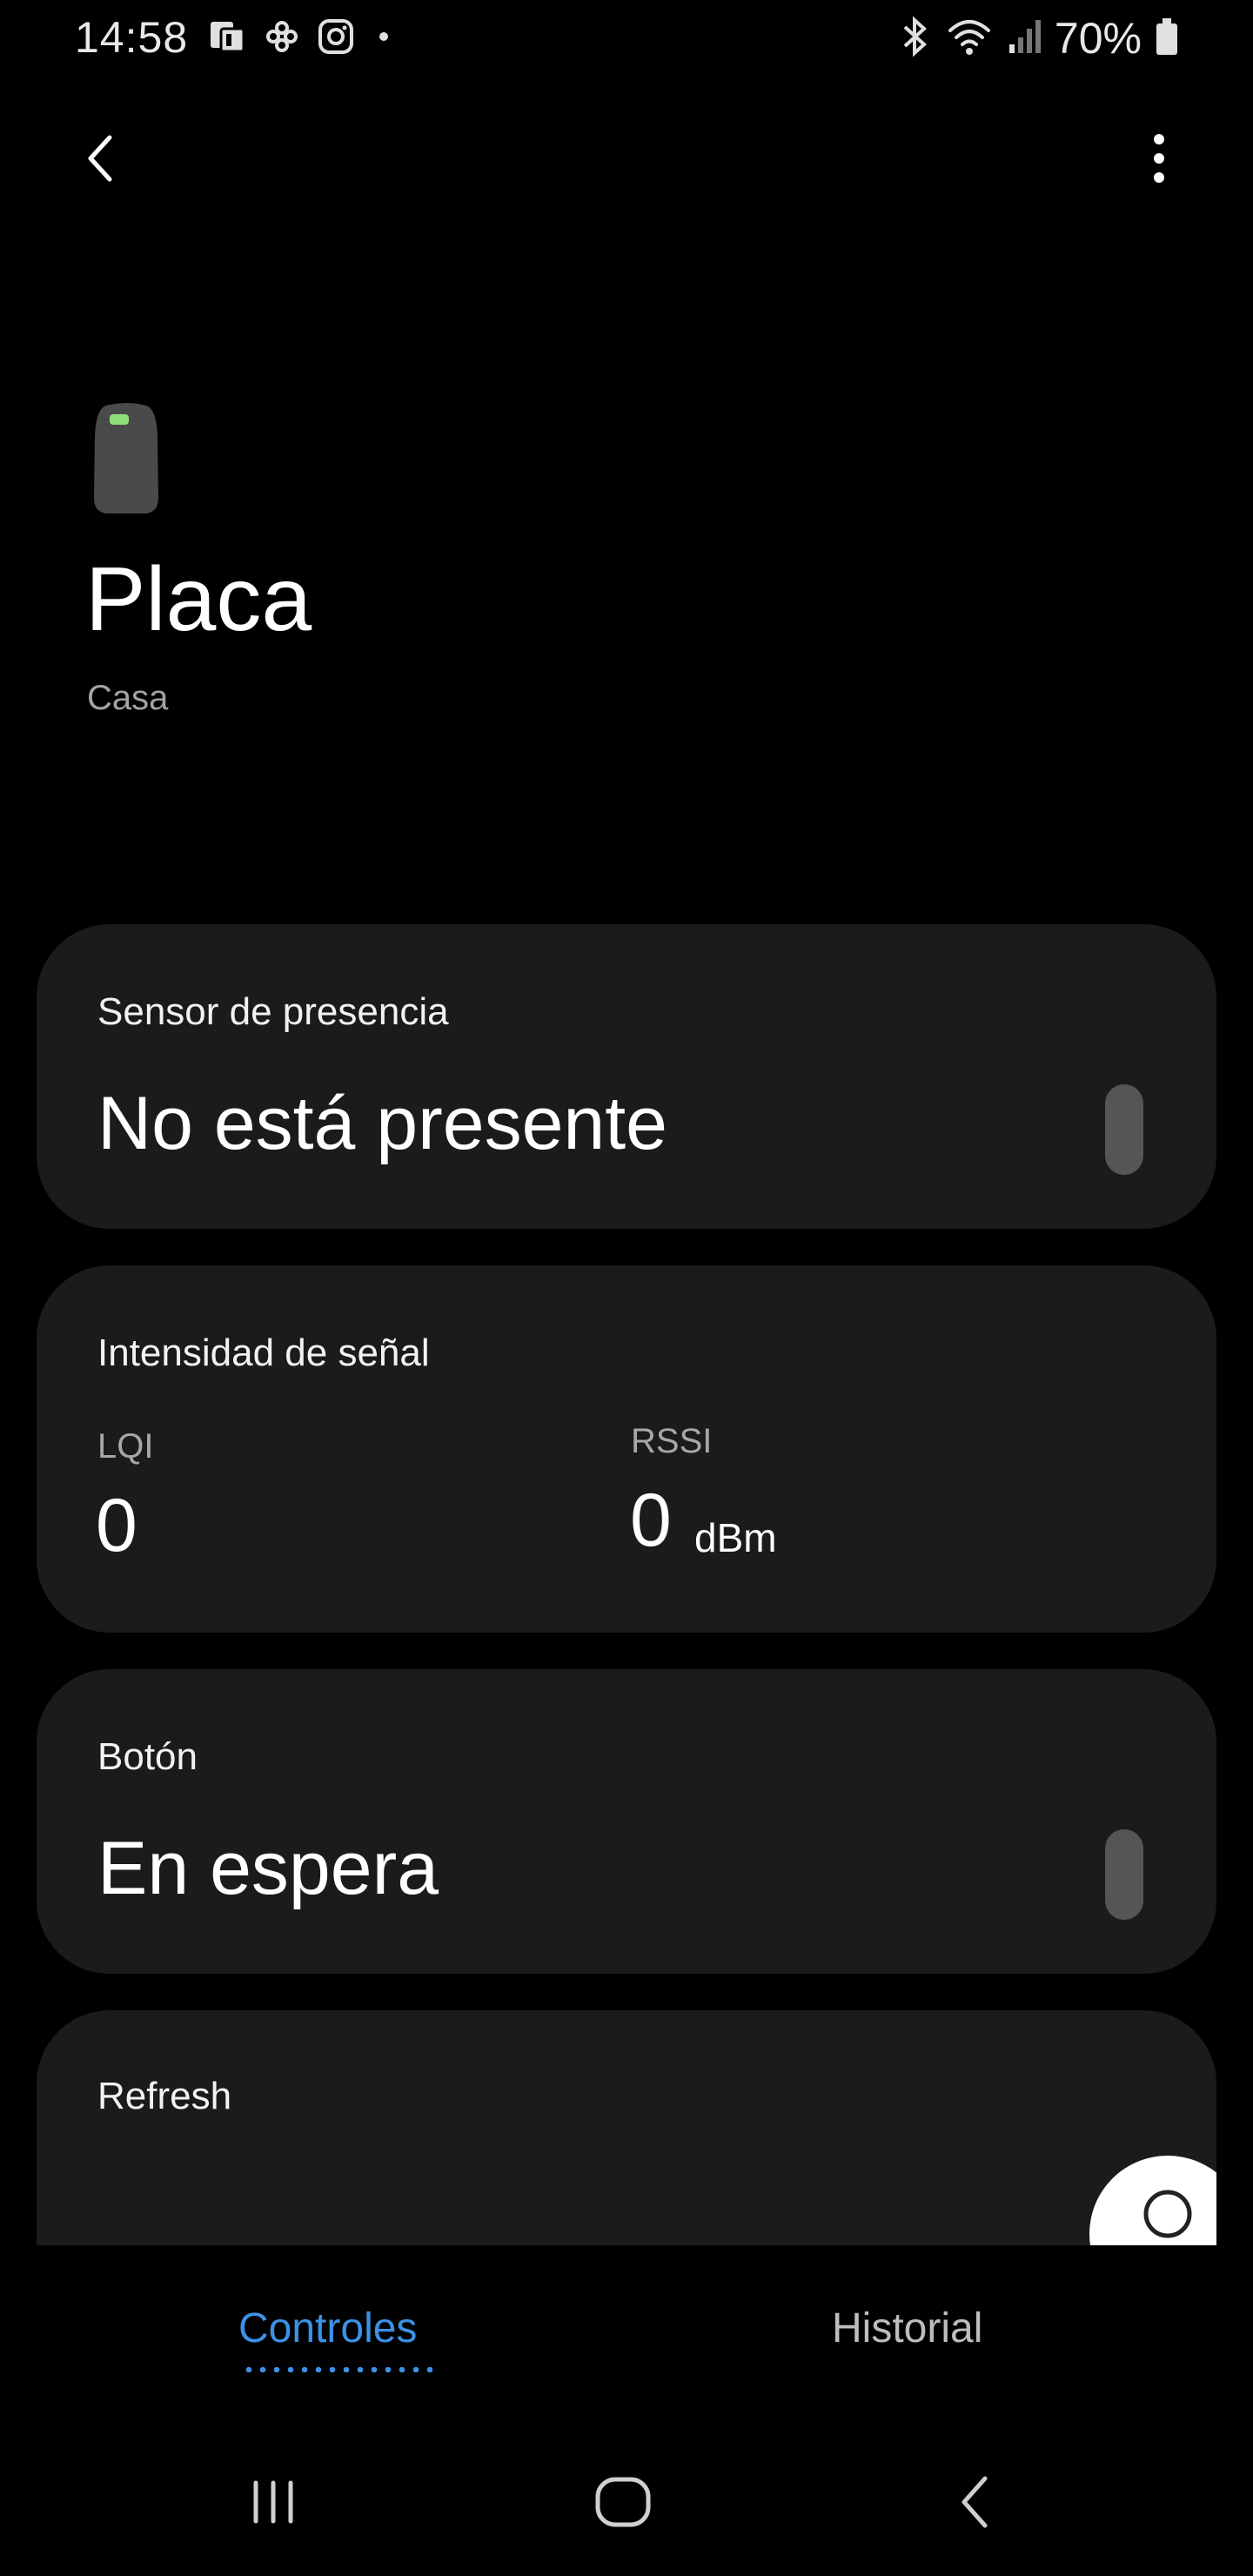 This screenshot has height=2576, width=1253. What do you see at coordinates (1024, 39) in the screenshot?
I see `signal-icon` at bounding box center [1024, 39].